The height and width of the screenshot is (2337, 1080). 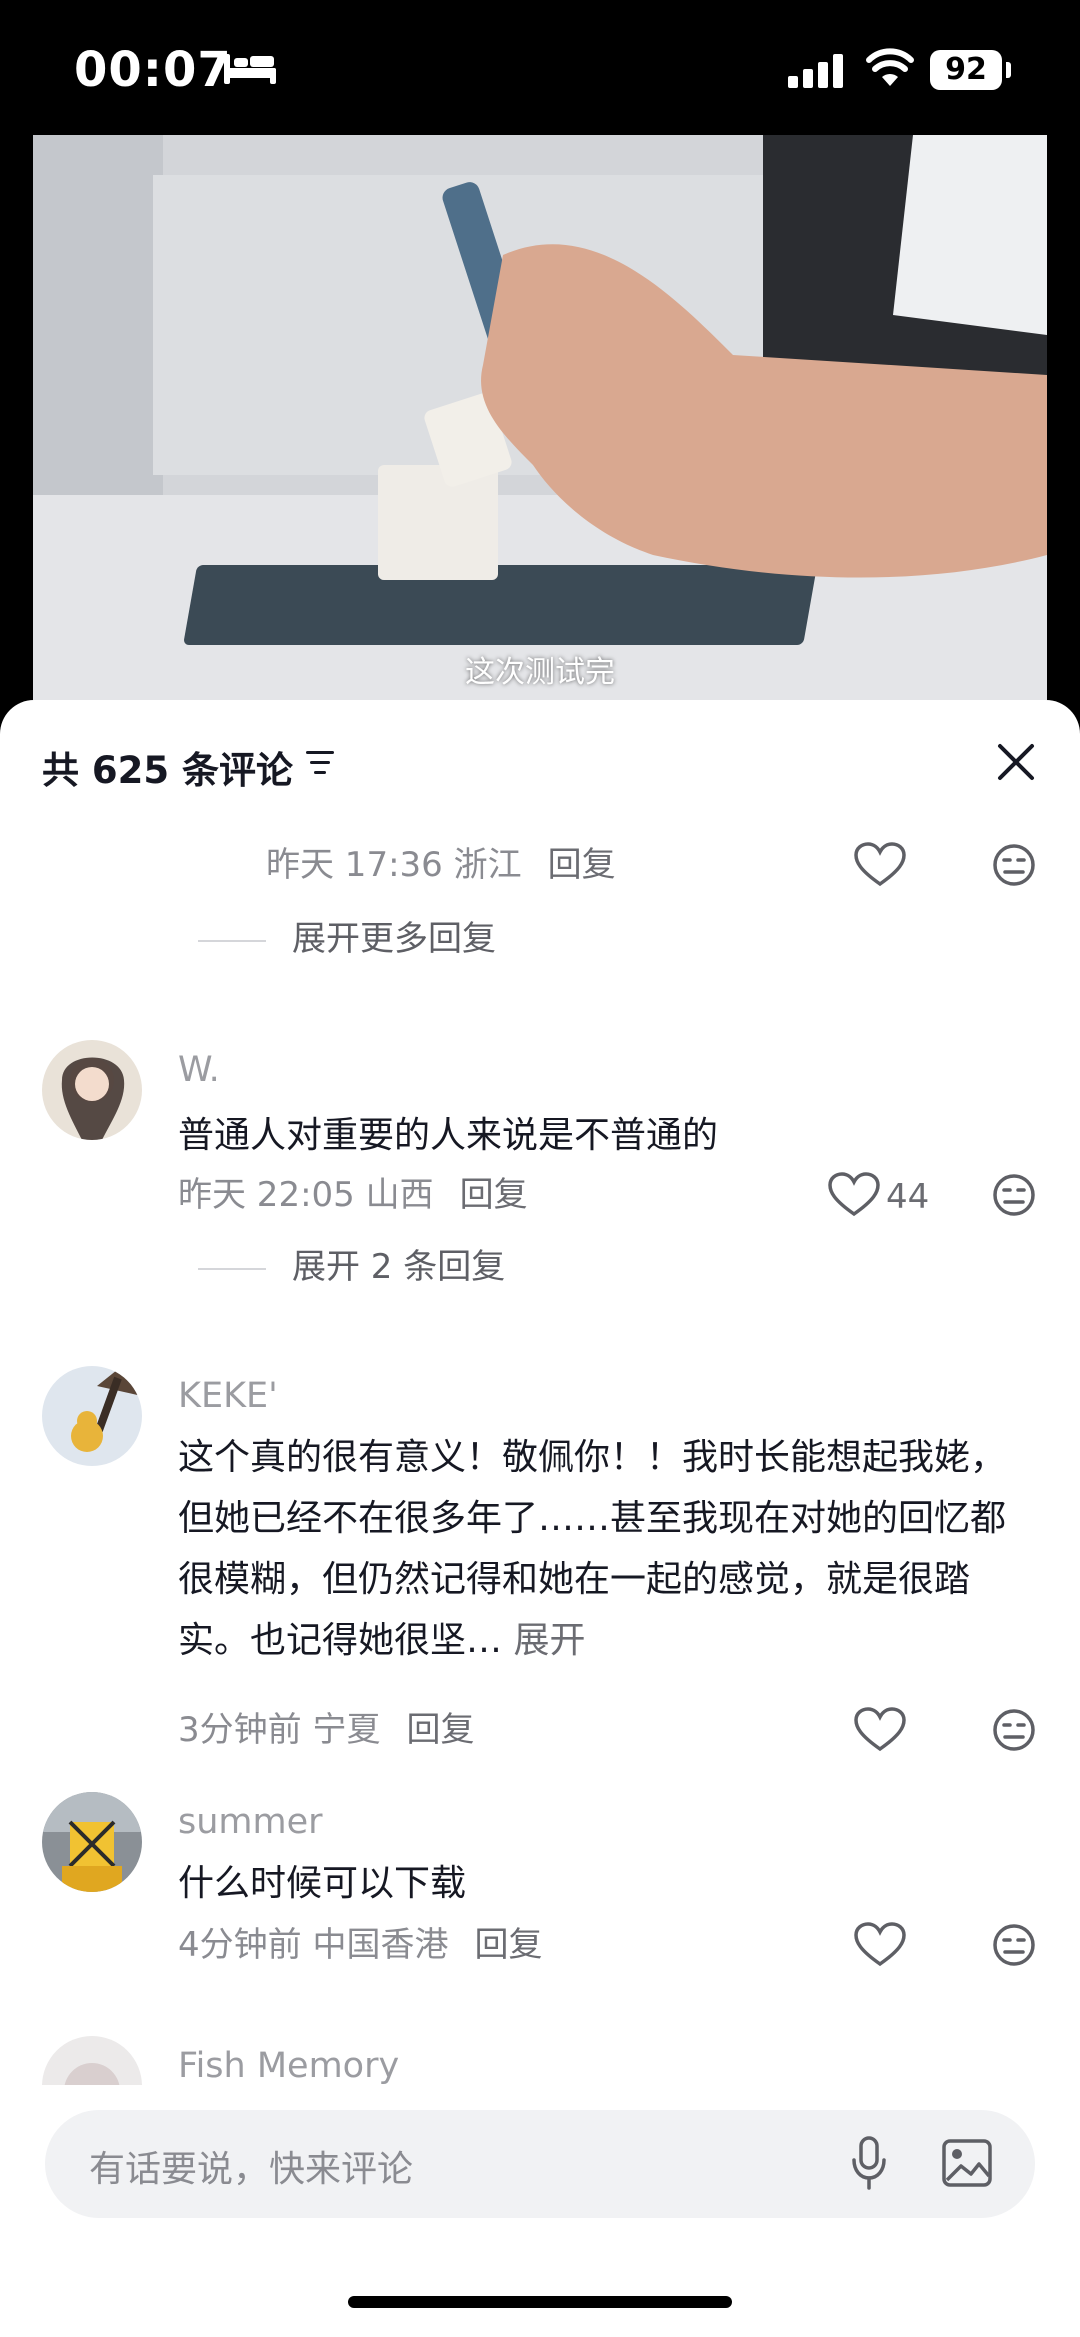 What do you see at coordinates (908, 1197) in the screenshot?
I see `like-count: 44` at bounding box center [908, 1197].